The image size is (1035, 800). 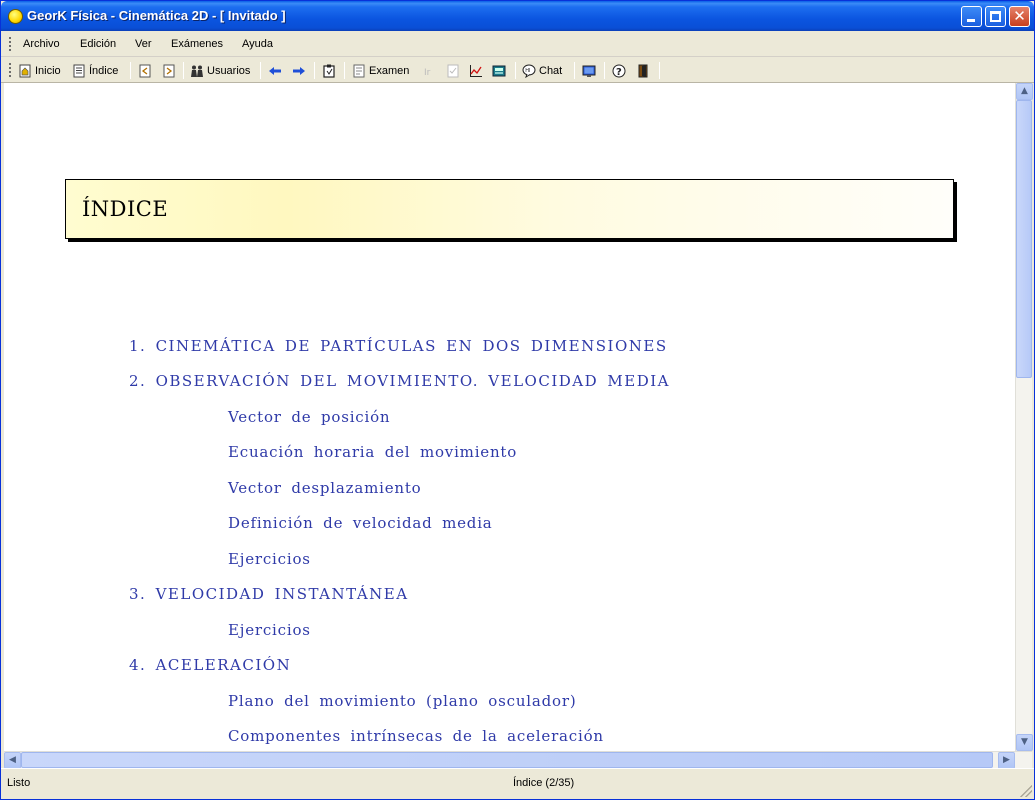 What do you see at coordinates (197, 71) in the screenshot?
I see `users-icon` at bounding box center [197, 71].